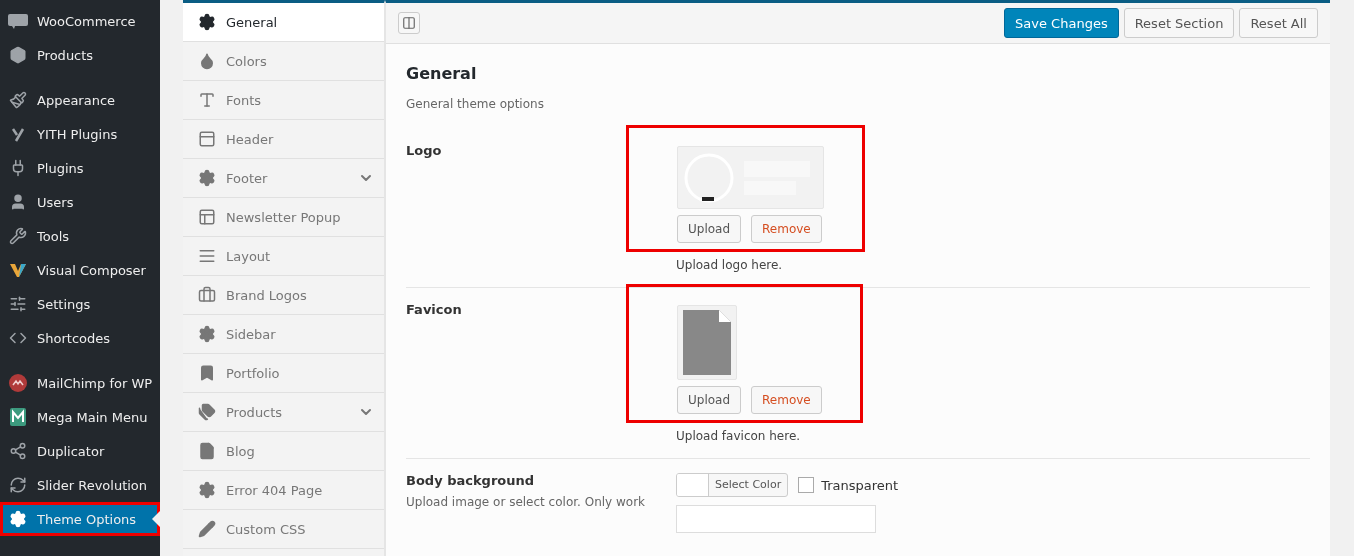  Describe the element at coordinates (18, 451) in the screenshot. I see `share-icon` at that location.